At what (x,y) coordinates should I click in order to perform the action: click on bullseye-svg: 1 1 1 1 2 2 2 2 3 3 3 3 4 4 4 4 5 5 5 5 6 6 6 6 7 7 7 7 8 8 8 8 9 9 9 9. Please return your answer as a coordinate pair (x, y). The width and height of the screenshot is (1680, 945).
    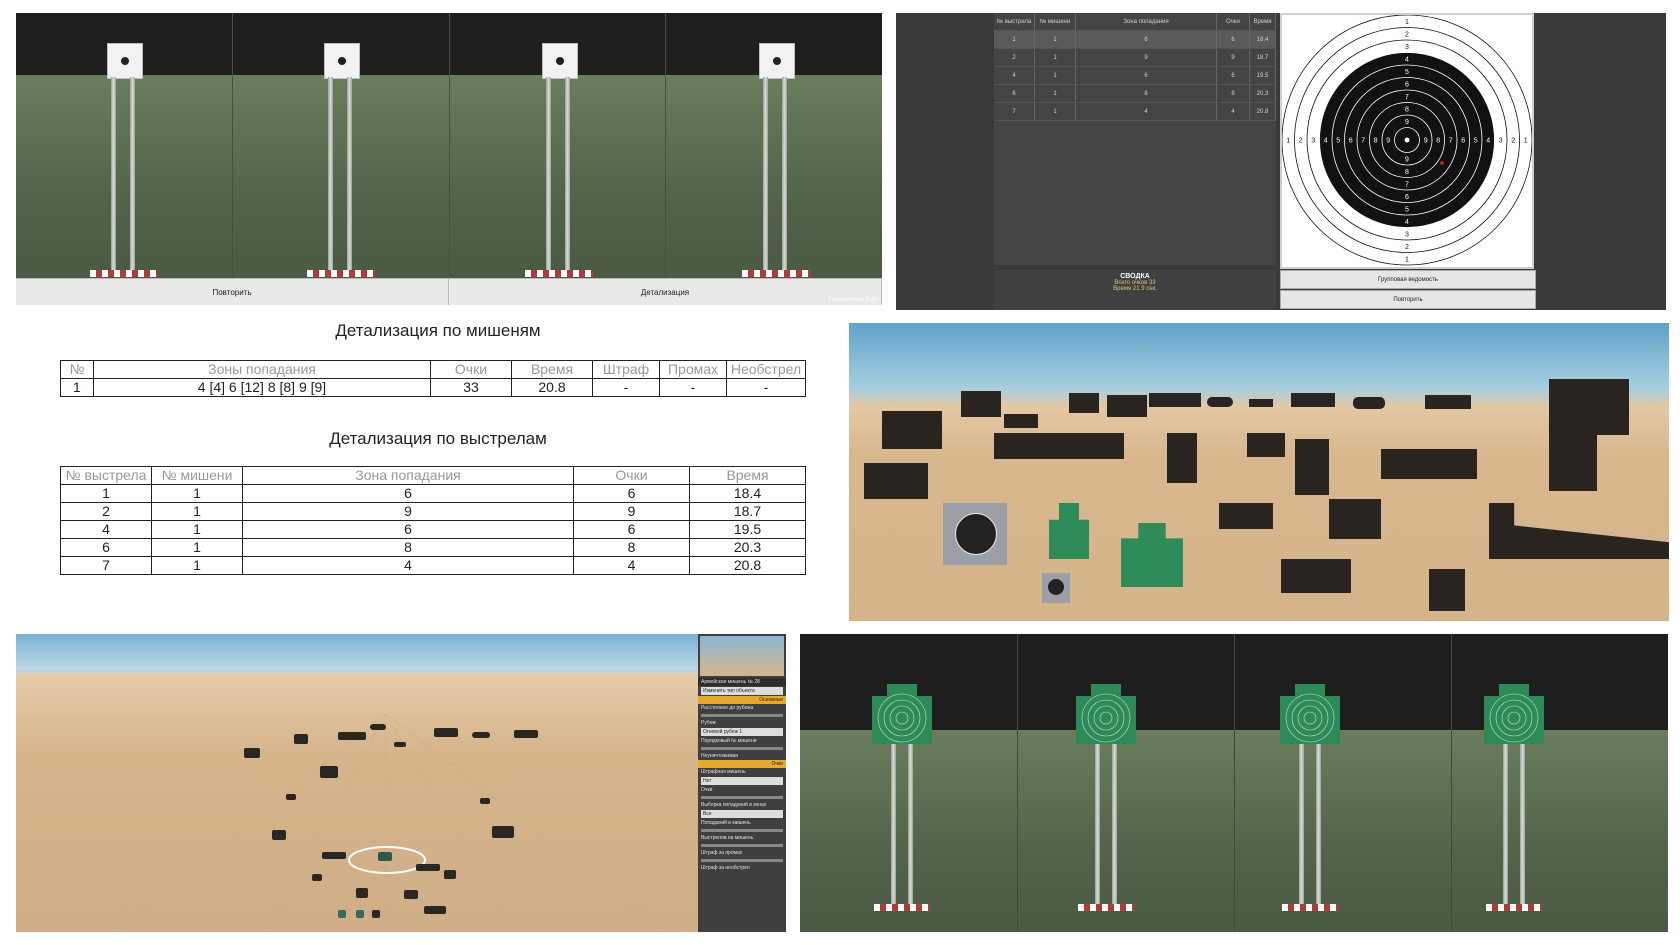
    Looking at the image, I should click on (1407, 140).